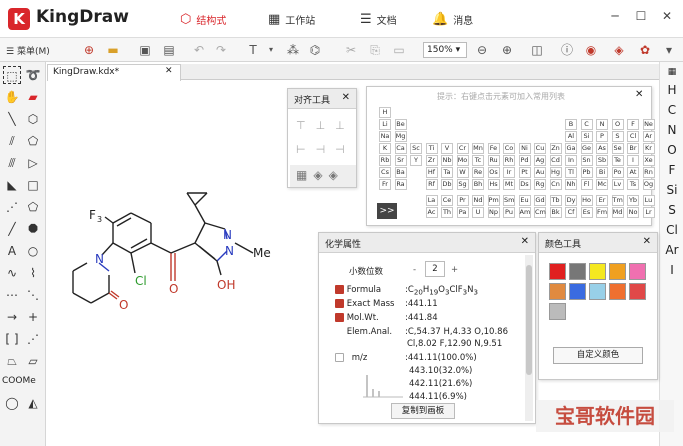 The image size is (683, 446). I want to click on element-cell: Ar, so click(648, 136).